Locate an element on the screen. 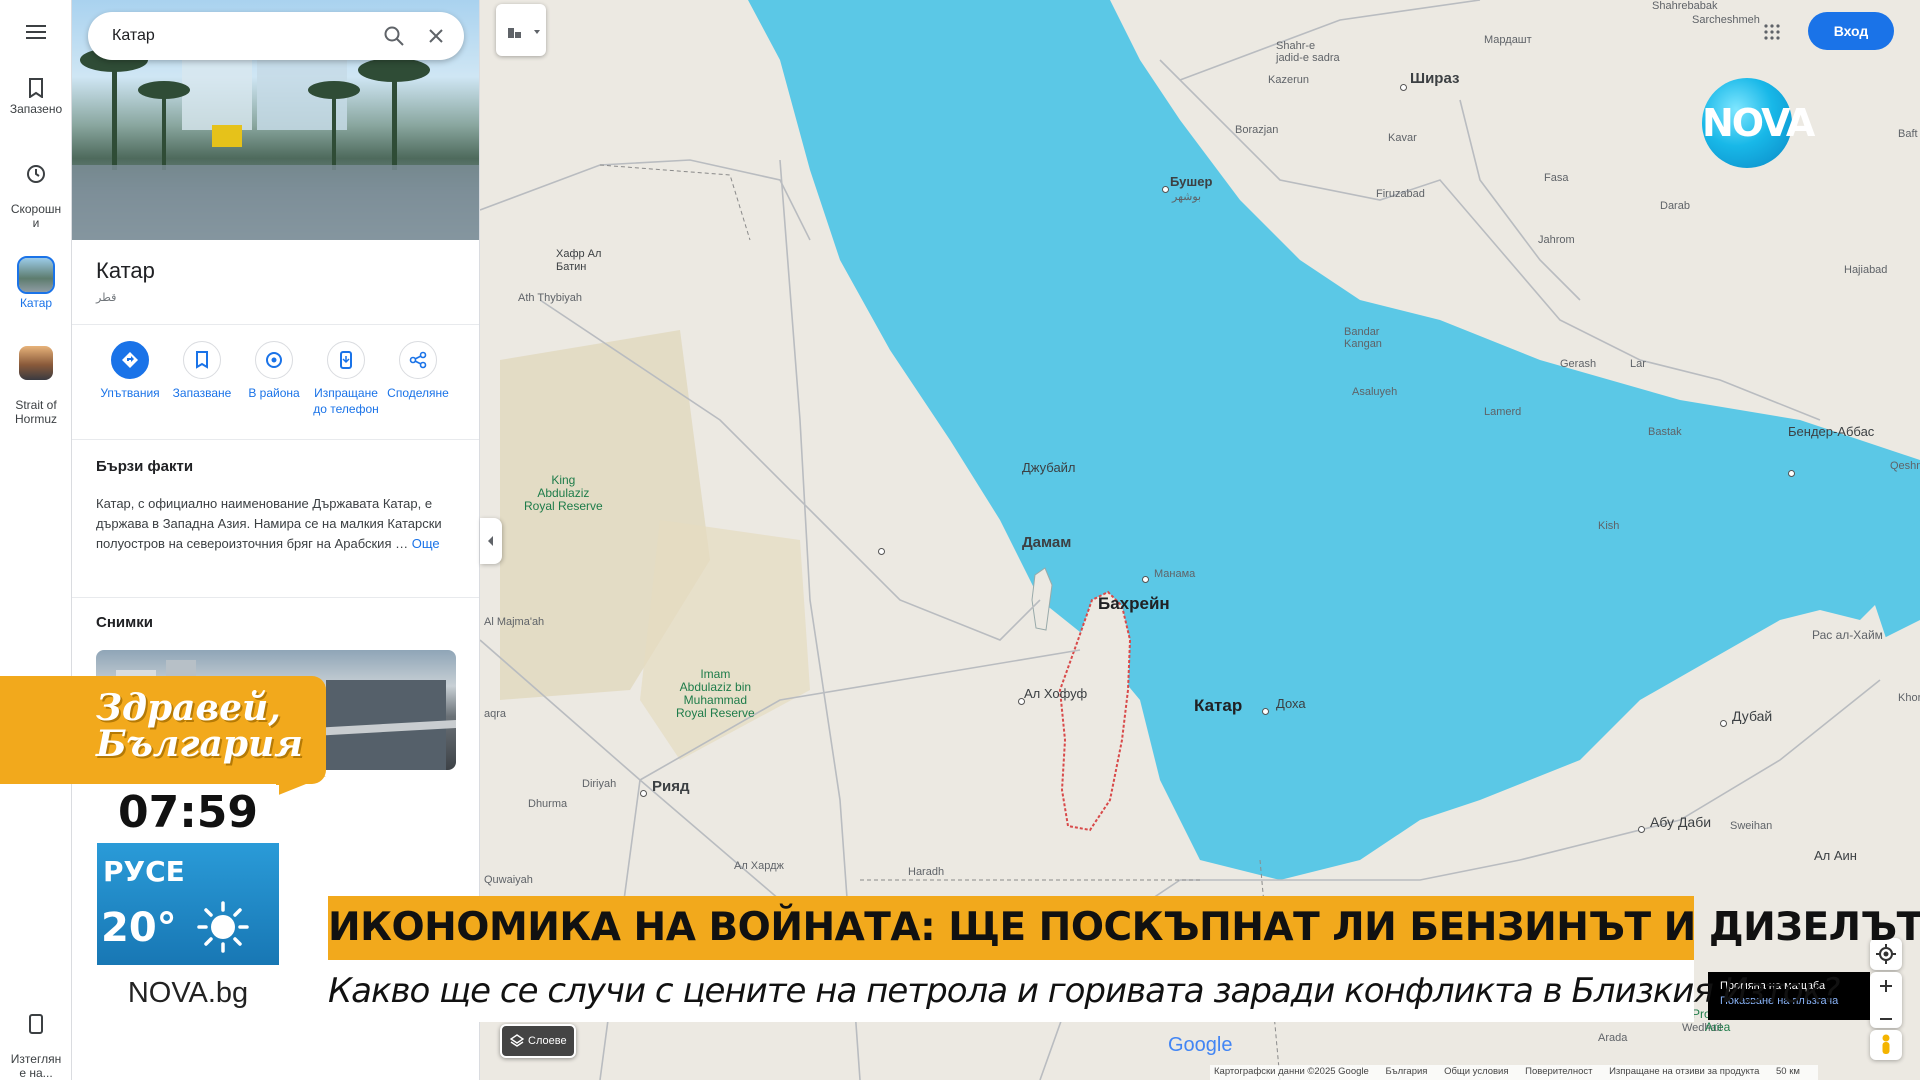 The width and height of the screenshot is (1920, 1080). map-label-quwaiyah: Quwaiyah is located at coordinates (508, 880).